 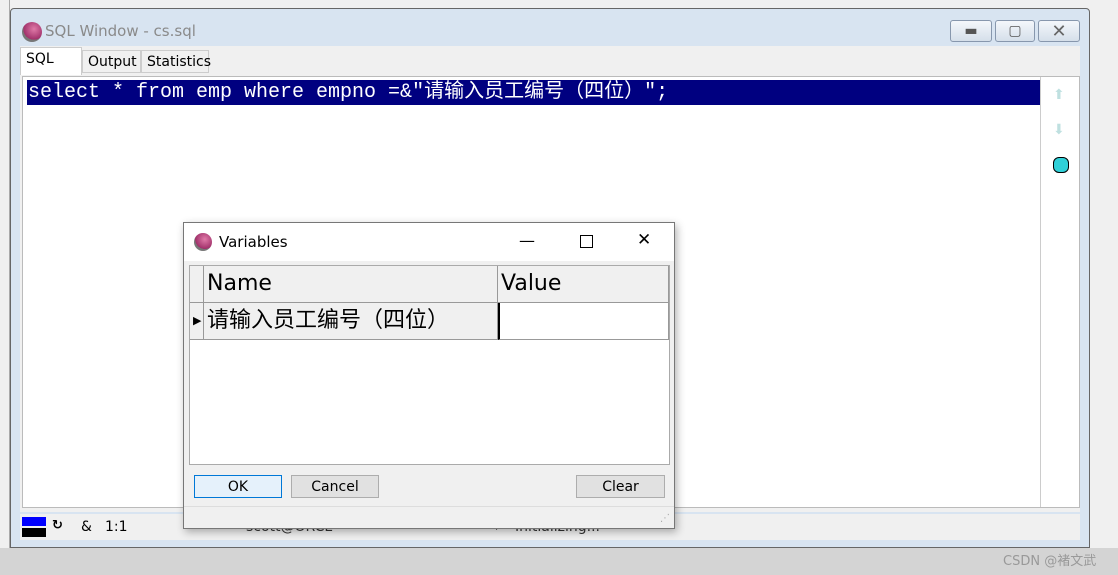 What do you see at coordinates (116, 527) in the screenshot?
I see `cursor-position: 1:1` at bounding box center [116, 527].